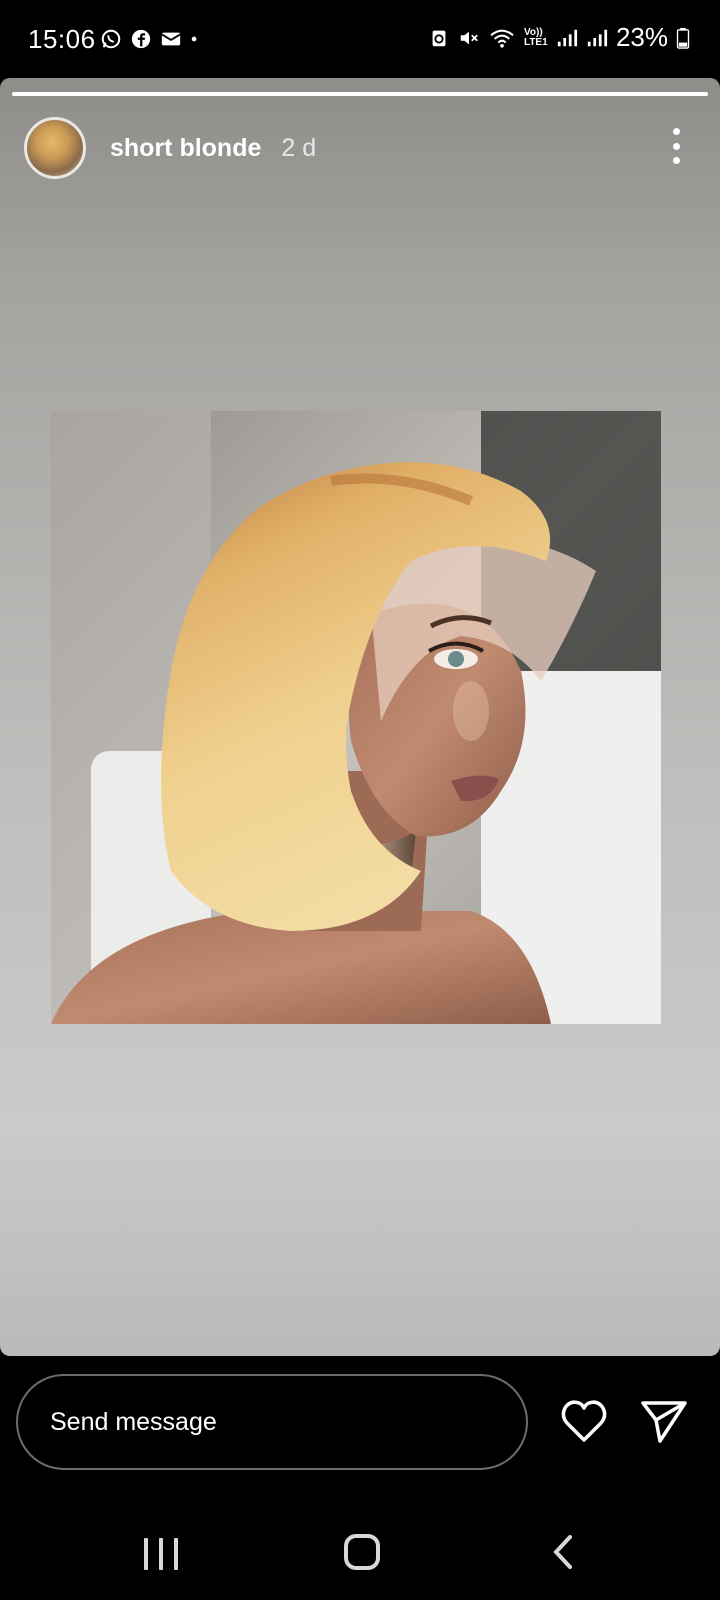  What do you see at coordinates (641, 37) in the screenshot?
I see `battery-percentage: 23%` at bounding box center [641, 37].